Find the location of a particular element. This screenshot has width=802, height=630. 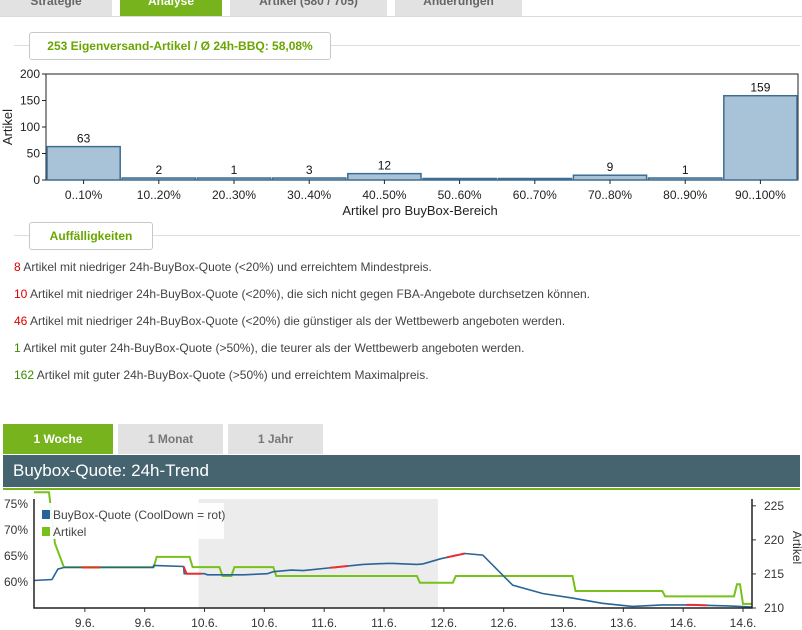

hist-x-tick-label: 30..40% is located at coordinates (309, 195).